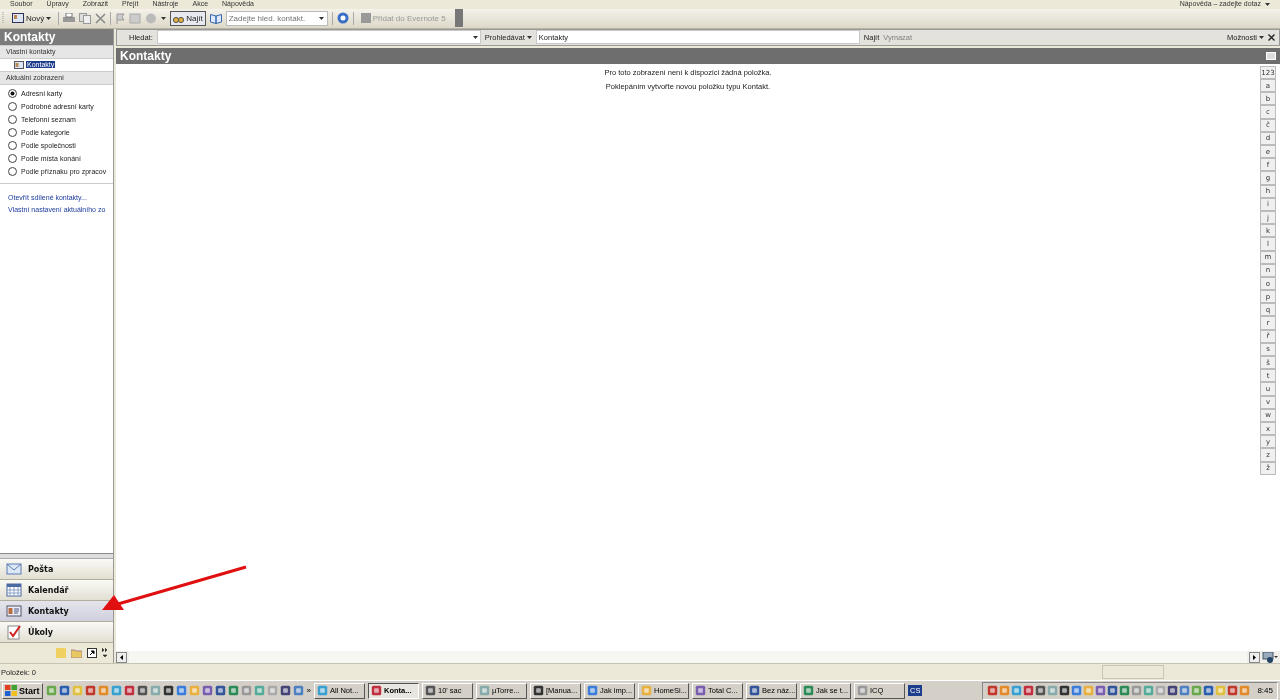  What do you see at coordinates (11, 691) in the screenshot?
I see `windows-flag-icon` at bounding box center [11, 691].